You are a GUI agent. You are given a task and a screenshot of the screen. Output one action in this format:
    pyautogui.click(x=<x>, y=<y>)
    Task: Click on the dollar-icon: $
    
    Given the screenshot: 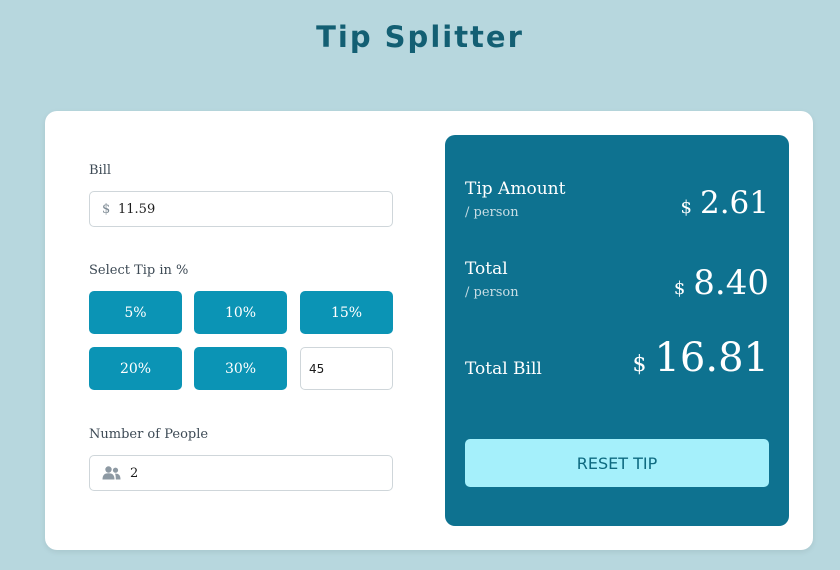 What is the action you would take?
    pyautogui.click(x=106, y=209)
    